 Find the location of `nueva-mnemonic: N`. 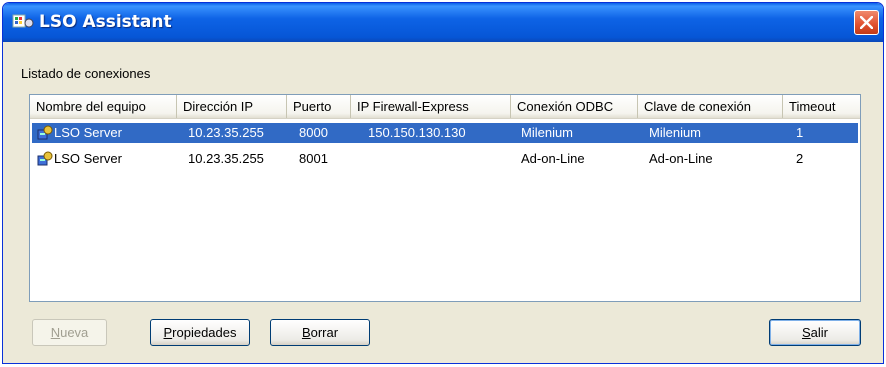

nueva-mnemonic: N is located at coordinates (55, 332).